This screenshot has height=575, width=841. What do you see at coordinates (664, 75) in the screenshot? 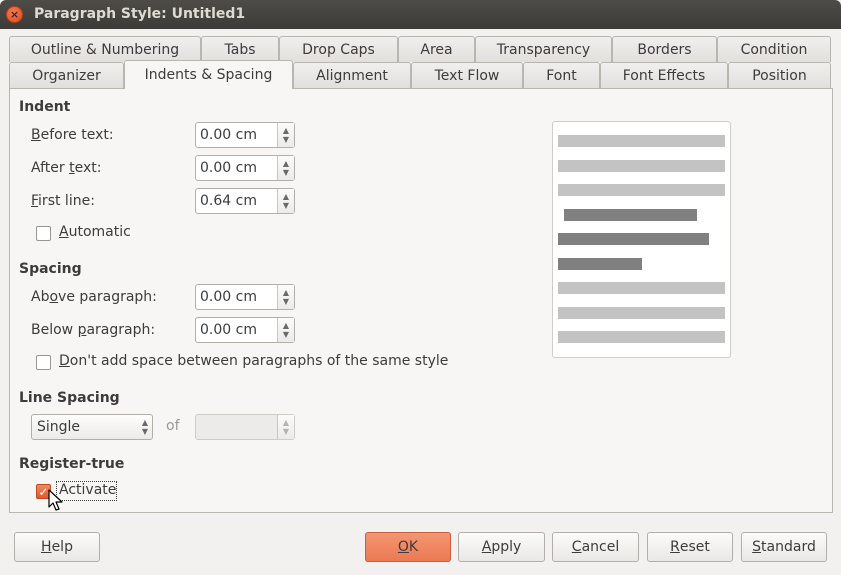
I see `tab-font-effects: Font Effects` at bounding box center [664, 75].